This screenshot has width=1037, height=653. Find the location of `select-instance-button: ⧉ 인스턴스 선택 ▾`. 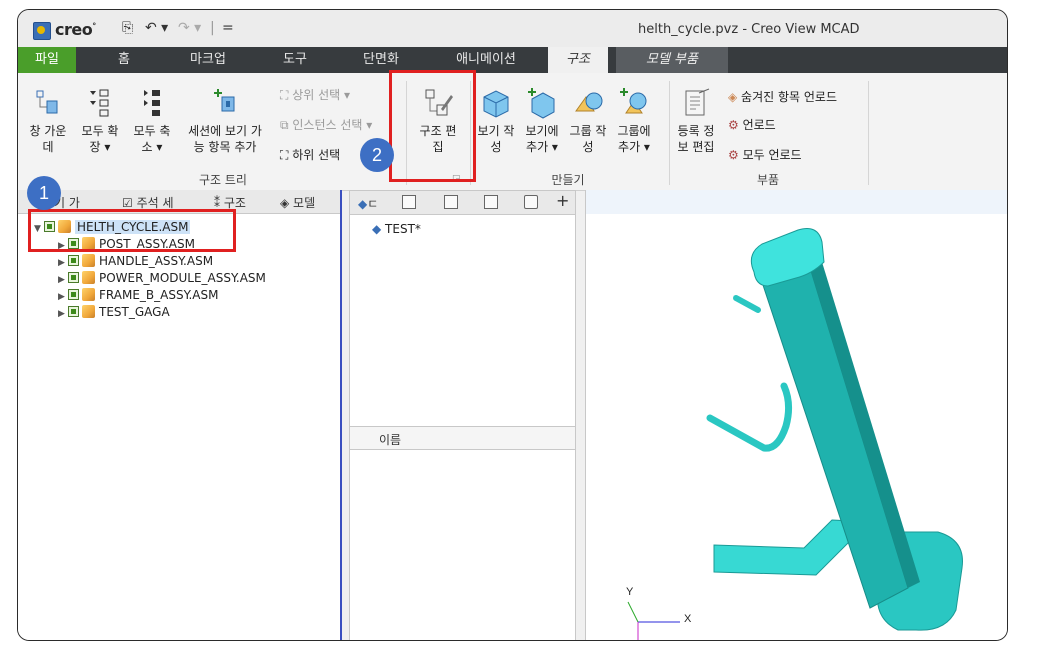

select-instance-button: ⧉ 인스턴스 선택 ▾ is located at coordinates (326, 125).